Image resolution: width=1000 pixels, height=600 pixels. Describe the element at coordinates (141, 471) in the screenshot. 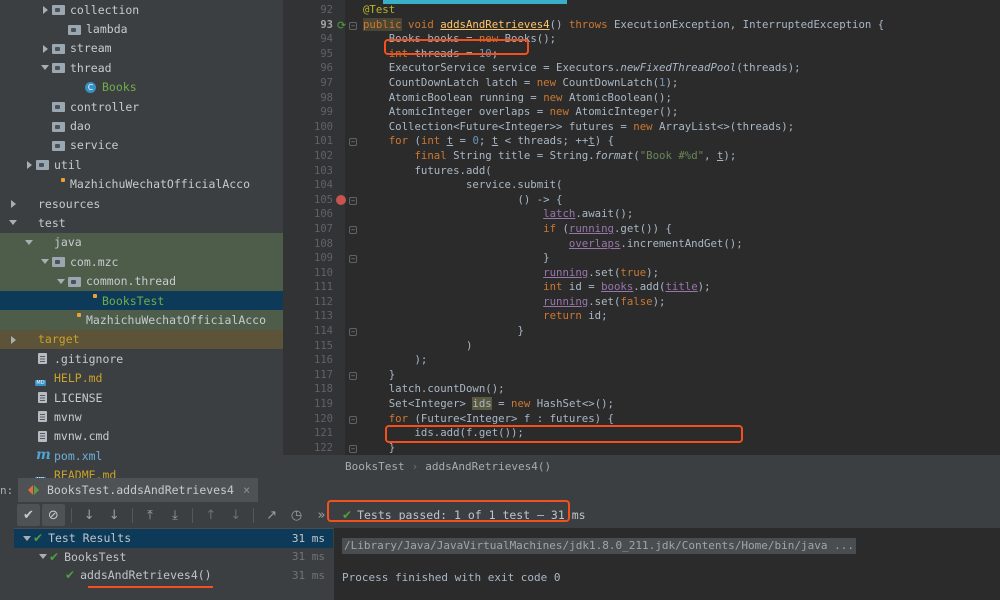

I see `tree-item-readme-md: MD README.md` at that location.